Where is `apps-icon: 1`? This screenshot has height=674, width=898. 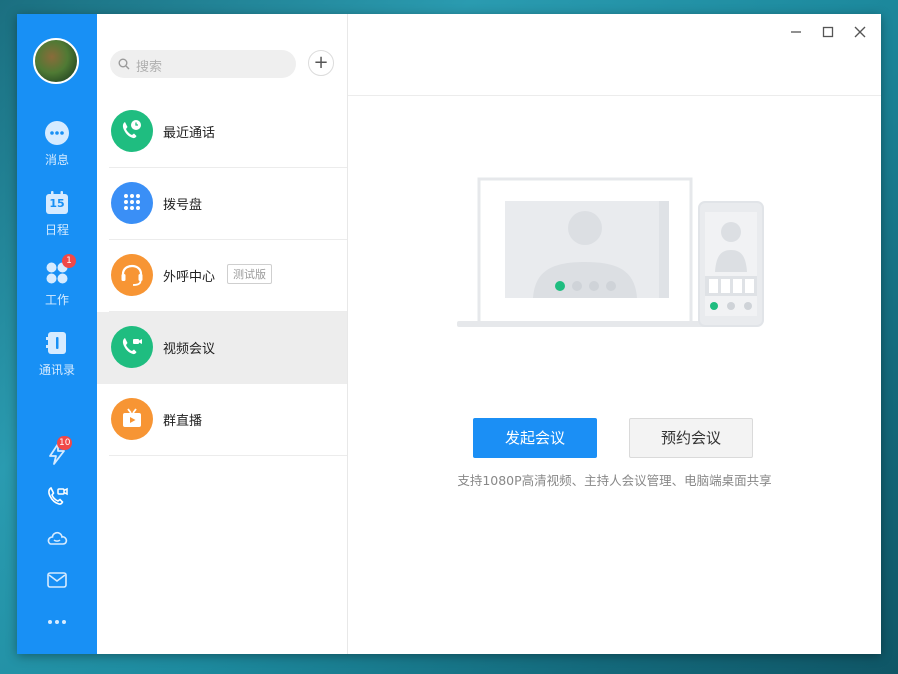 apps-icon: 1 is located at coordinates (60, 270).